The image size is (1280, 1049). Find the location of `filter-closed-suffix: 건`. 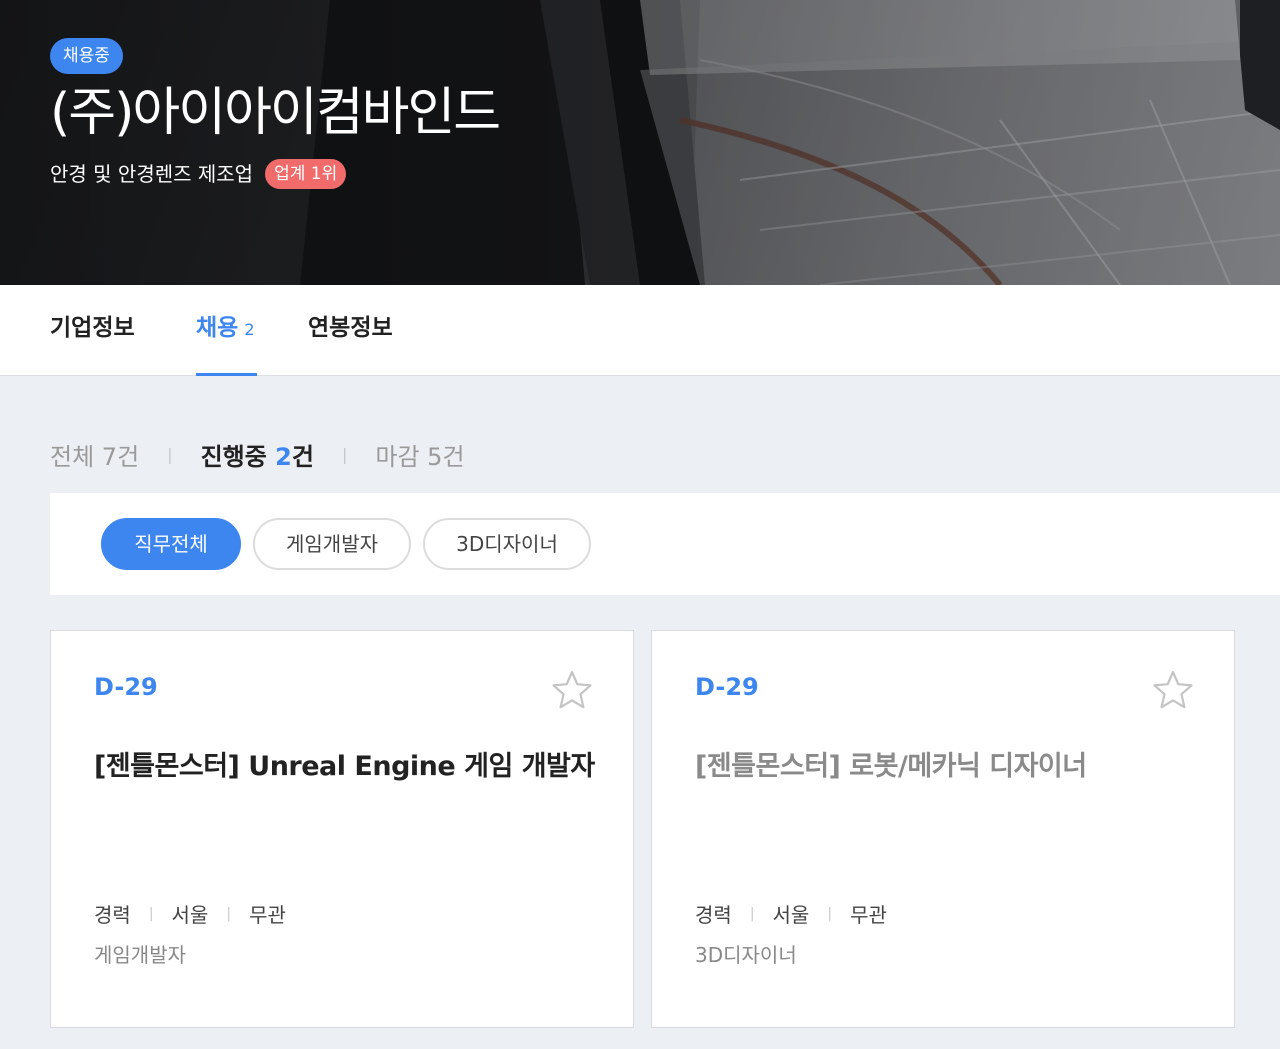

filter-closed-suffix: 건 is located at coordinates (453, 456).